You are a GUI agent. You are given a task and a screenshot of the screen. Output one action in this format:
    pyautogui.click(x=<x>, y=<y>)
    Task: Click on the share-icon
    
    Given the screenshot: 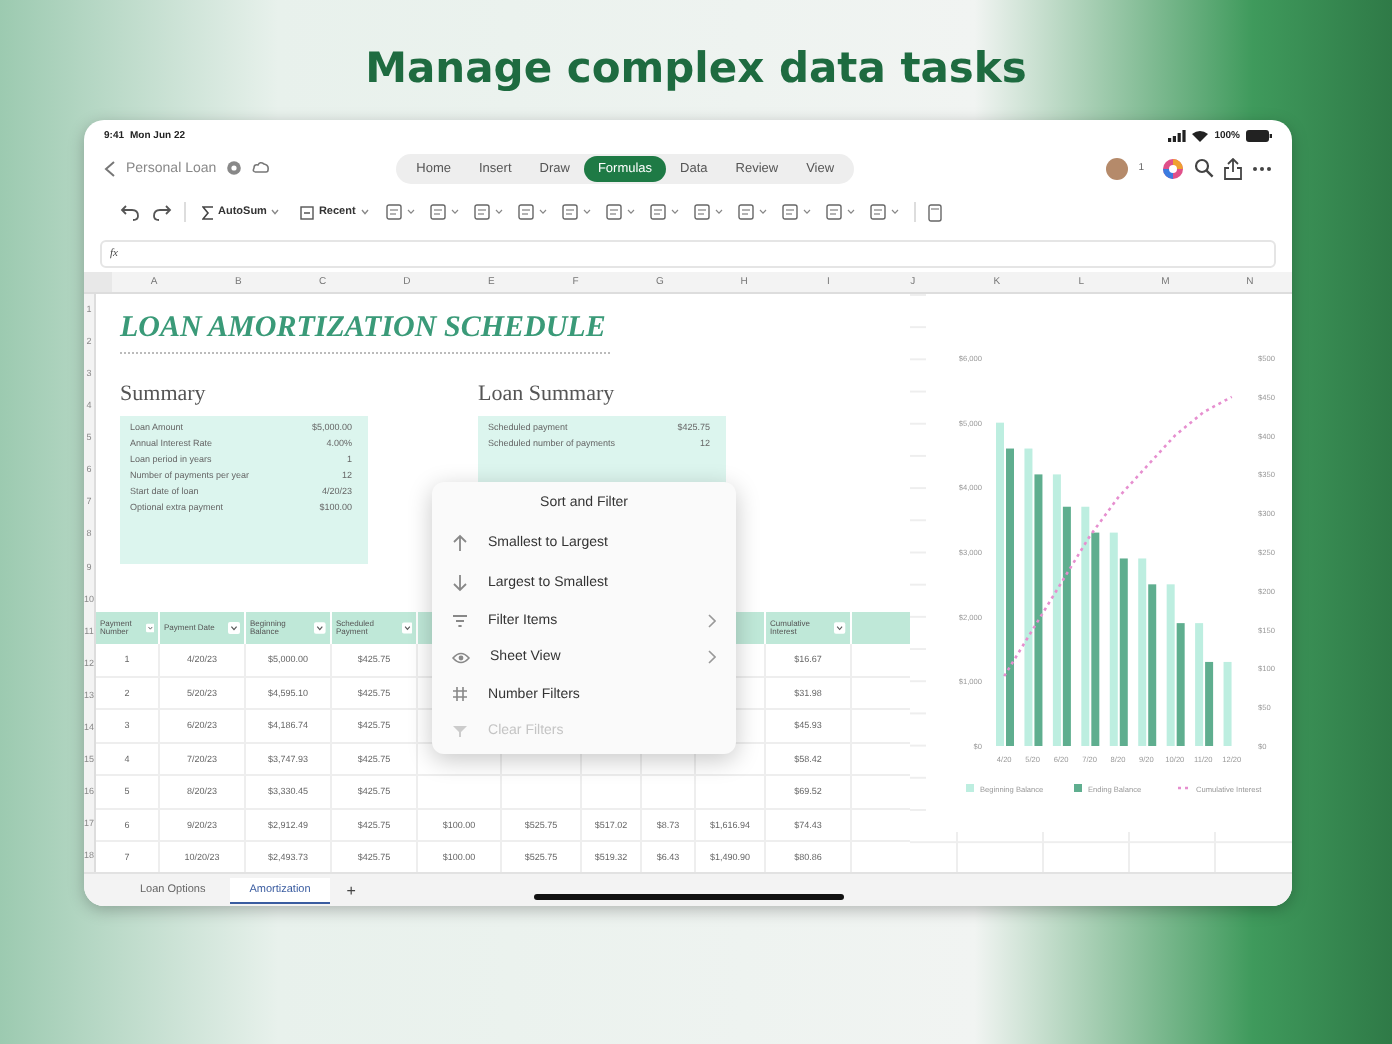 What is the action you would take?
    pyautogui.click(x=1233, y=168)
    